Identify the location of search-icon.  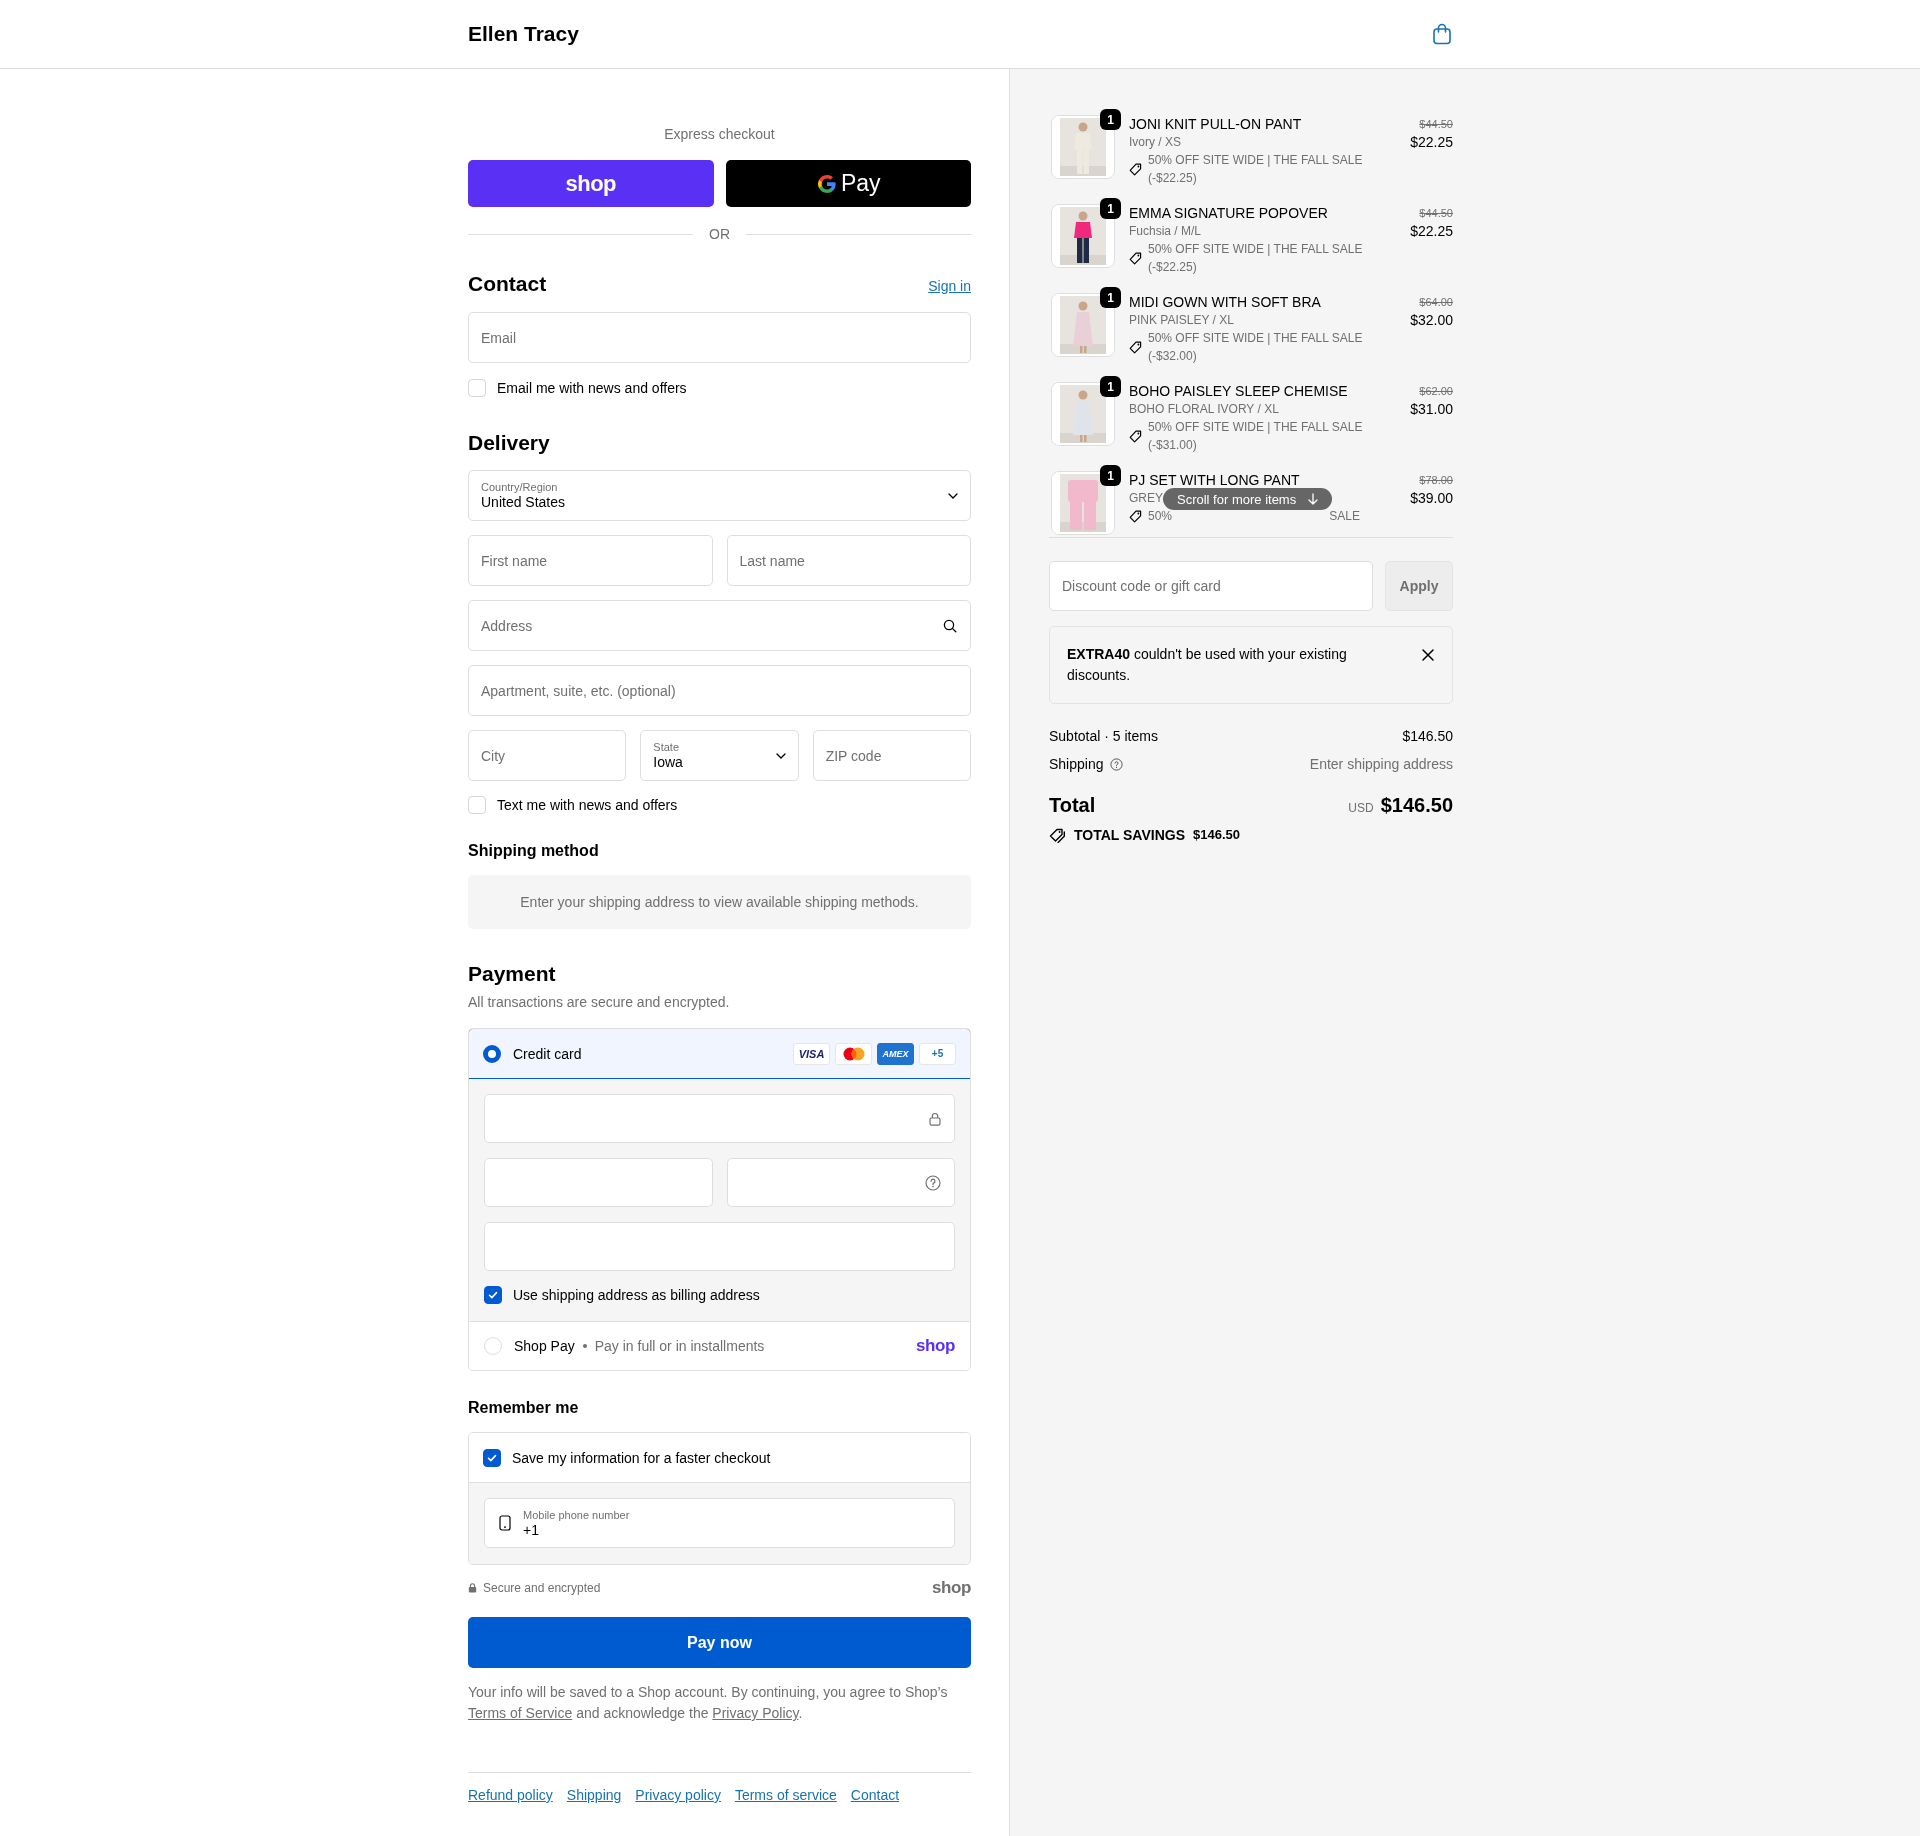
(950, 625).